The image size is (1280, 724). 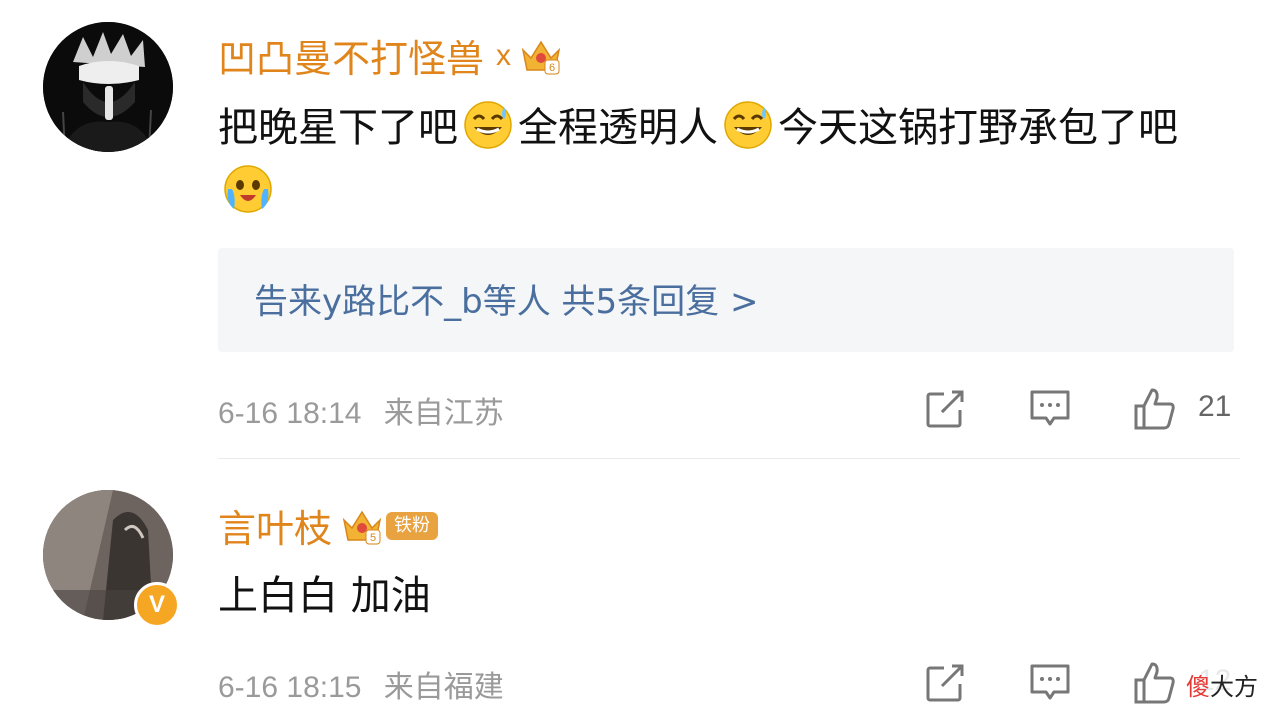 I want to click on crying-happy-emoji-icon, so click(x=248, y=189).